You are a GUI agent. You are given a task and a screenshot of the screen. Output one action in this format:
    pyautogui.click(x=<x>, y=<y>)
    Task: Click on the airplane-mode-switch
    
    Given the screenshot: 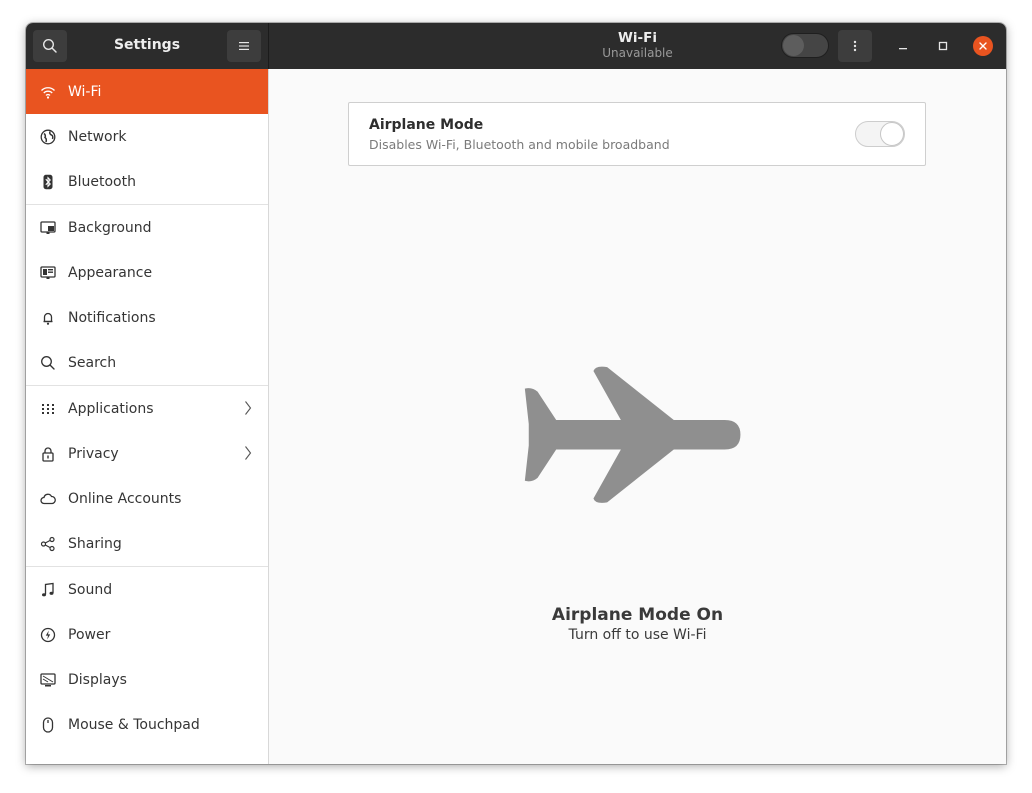 What is the action you would take?
    pyautogui.click(x=880, y=134)
    